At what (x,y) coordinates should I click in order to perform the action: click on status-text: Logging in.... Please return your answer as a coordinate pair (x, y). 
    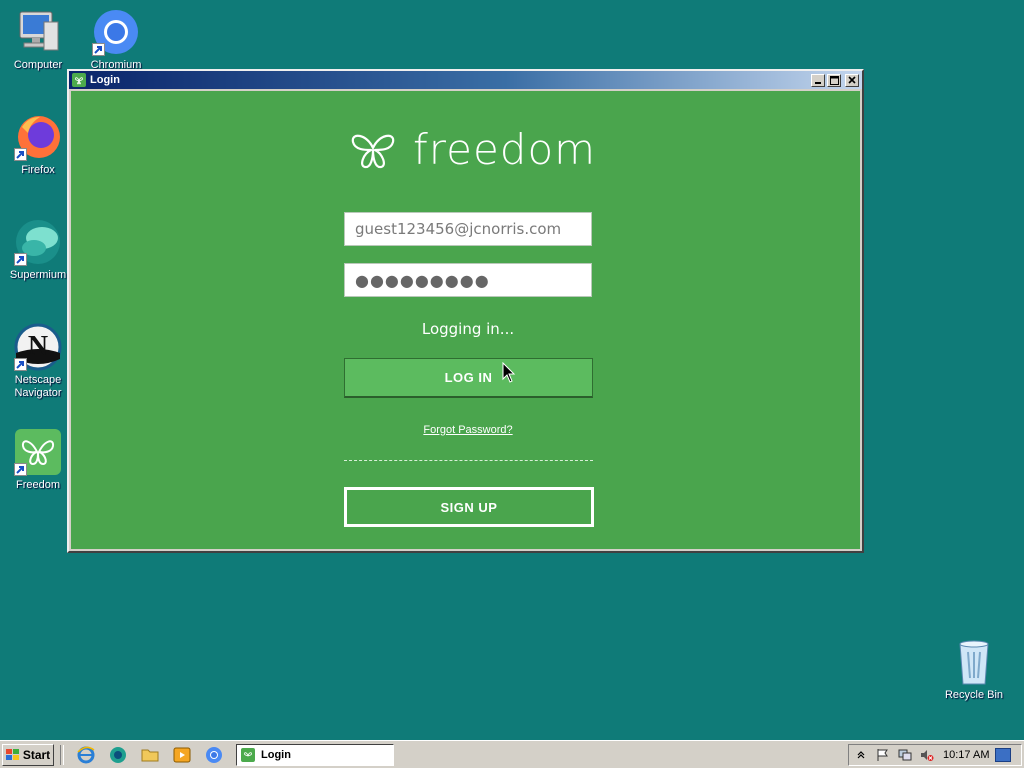
    Looking at the image, I should click on (468, 329).